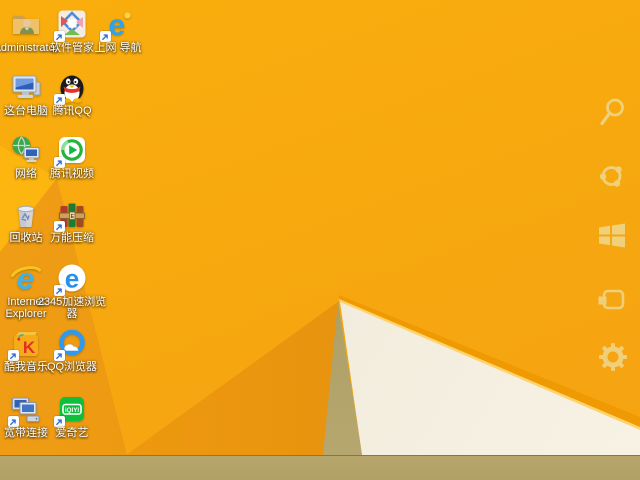  I want to click on svg-text: iQIYI, so click(72, 410).